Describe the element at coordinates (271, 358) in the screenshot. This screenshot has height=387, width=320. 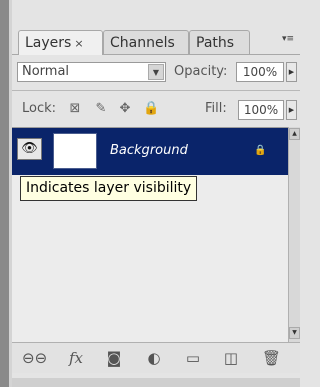
I see `trash-icon: 🗑` at that location.